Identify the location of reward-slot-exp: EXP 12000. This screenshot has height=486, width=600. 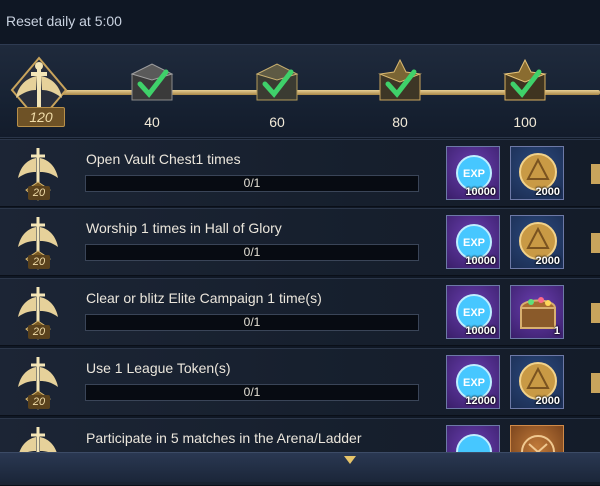
(473, 382).